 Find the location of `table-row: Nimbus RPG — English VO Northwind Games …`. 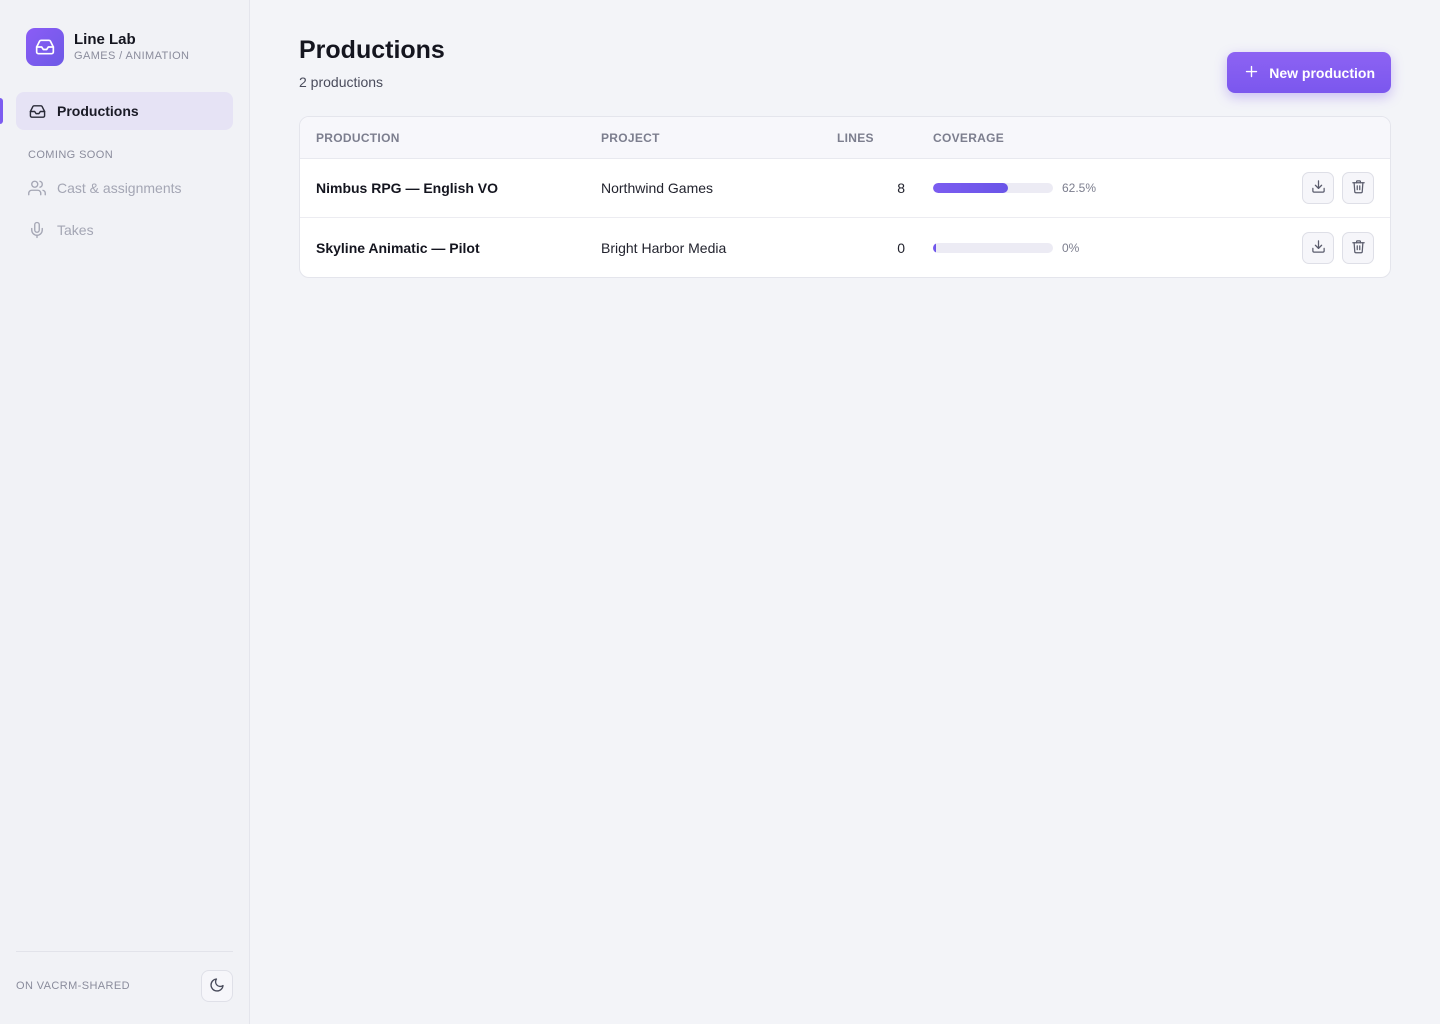

table-row: Nimbus RPG — English VO Northwind Games … is located at coordinates (845, 188).